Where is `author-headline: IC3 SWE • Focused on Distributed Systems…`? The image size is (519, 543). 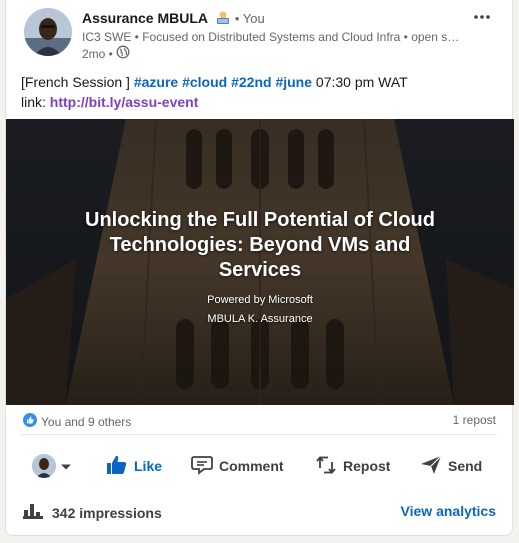
author-headline: IC3 SWE • Focused on Distributed Systems… is located at coordinates (273, 37).